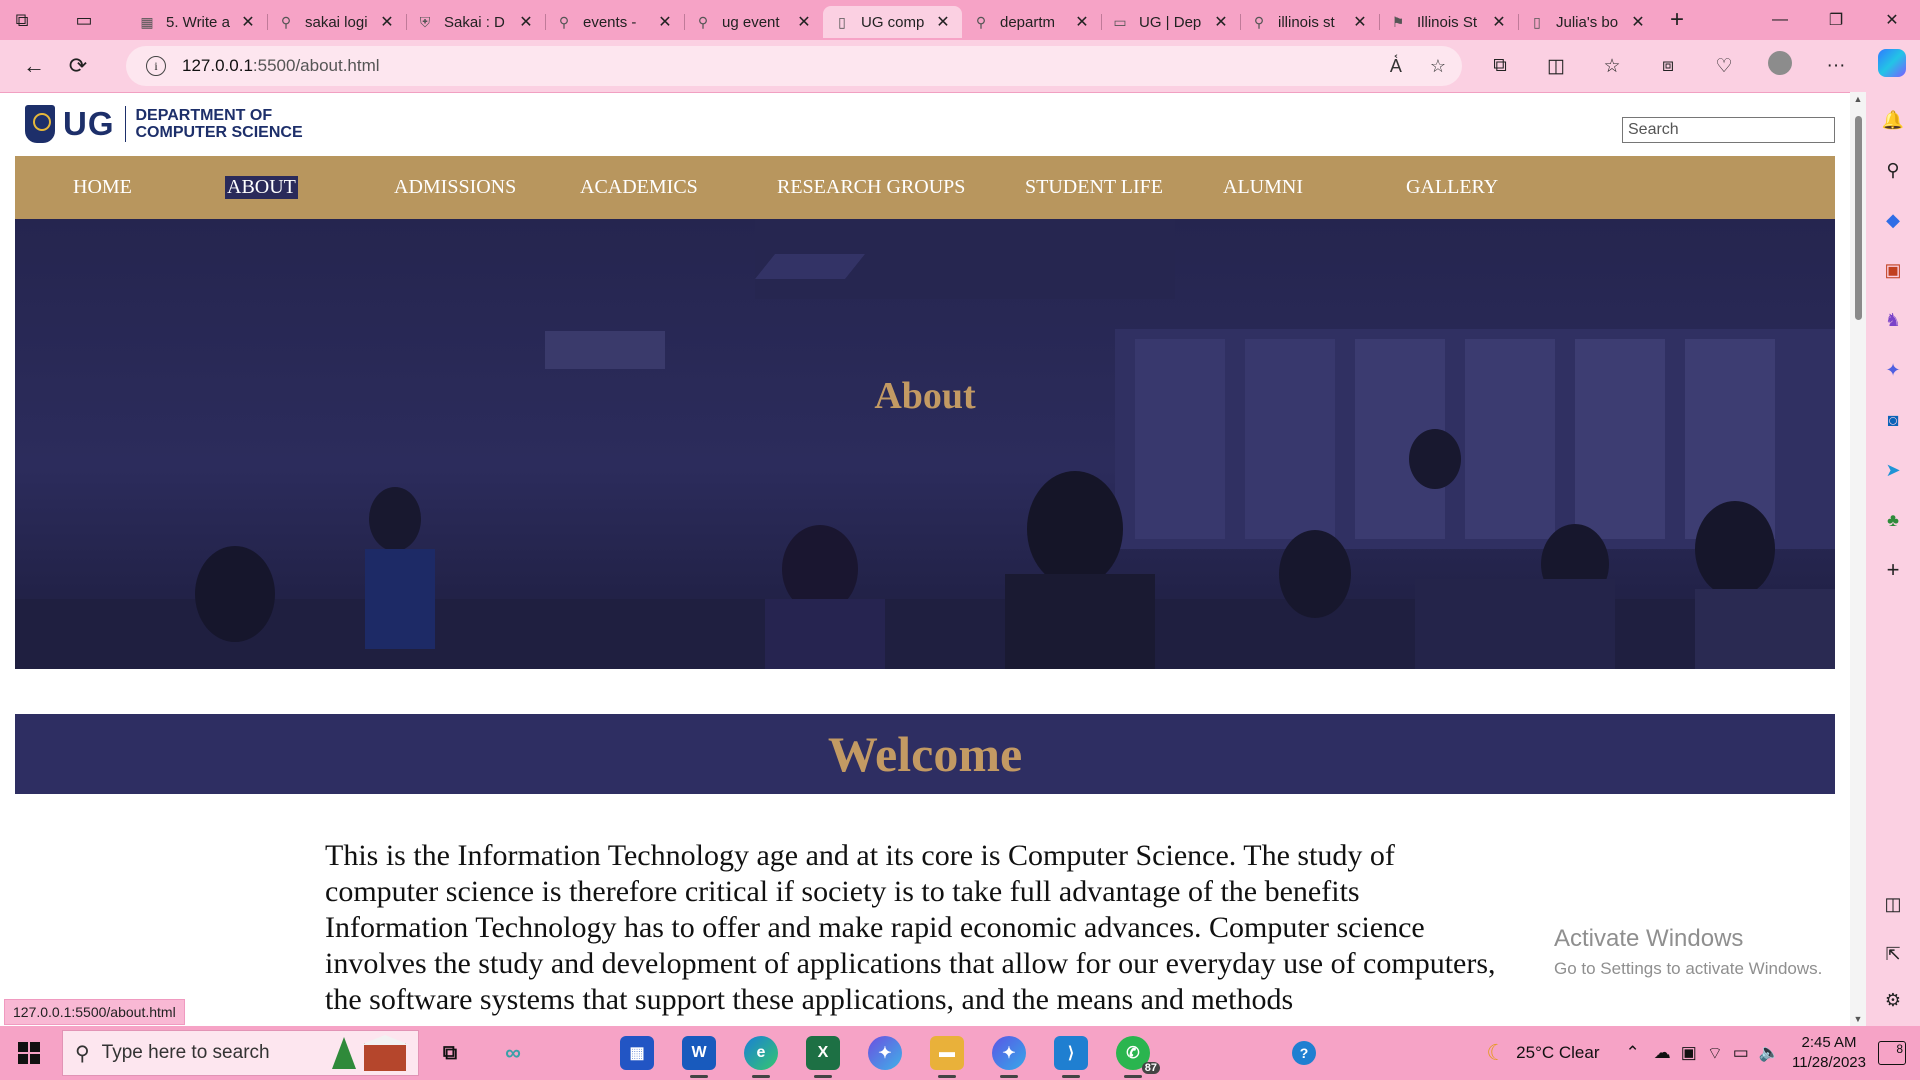 This screenshot has height=1080, width=1920. I want to click on games-icon: ♞, so click(1893, 320).